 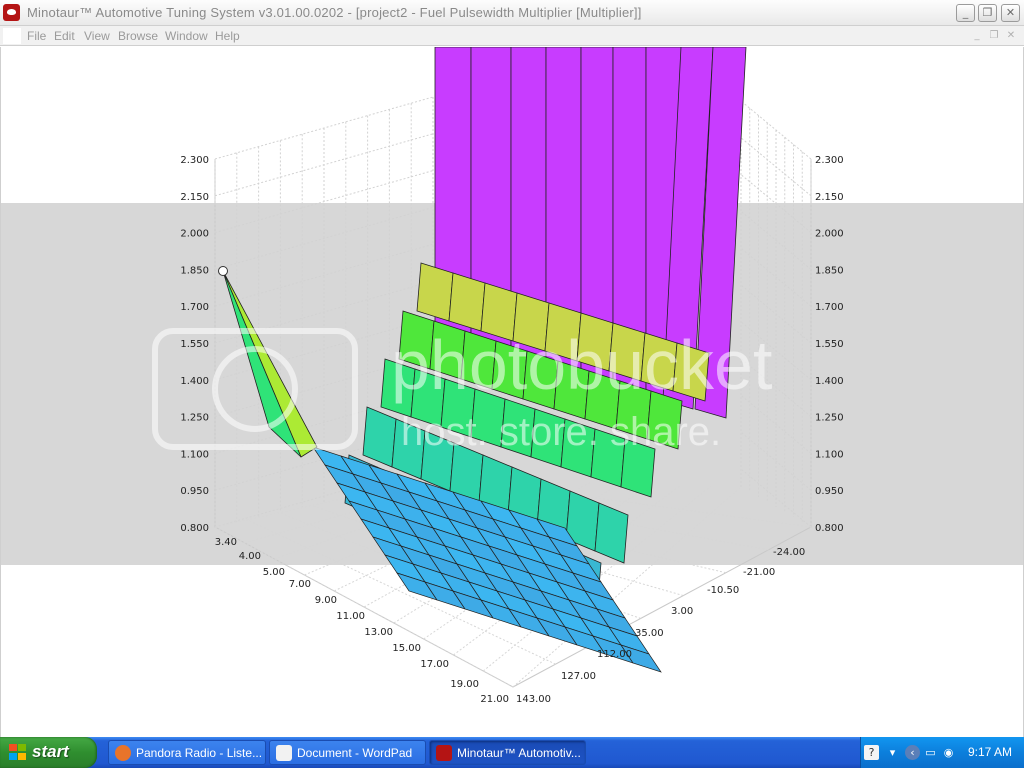 I want to click on menu-view: View, so click(x=97, y=36).